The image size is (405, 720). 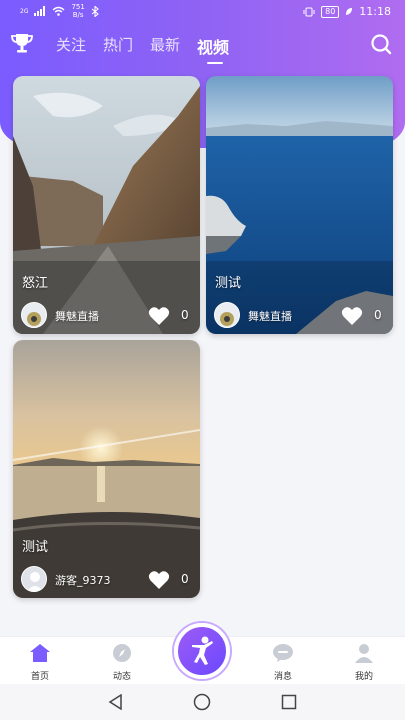 I want to click on tab-following: 关注, so click(x=71, y=46).